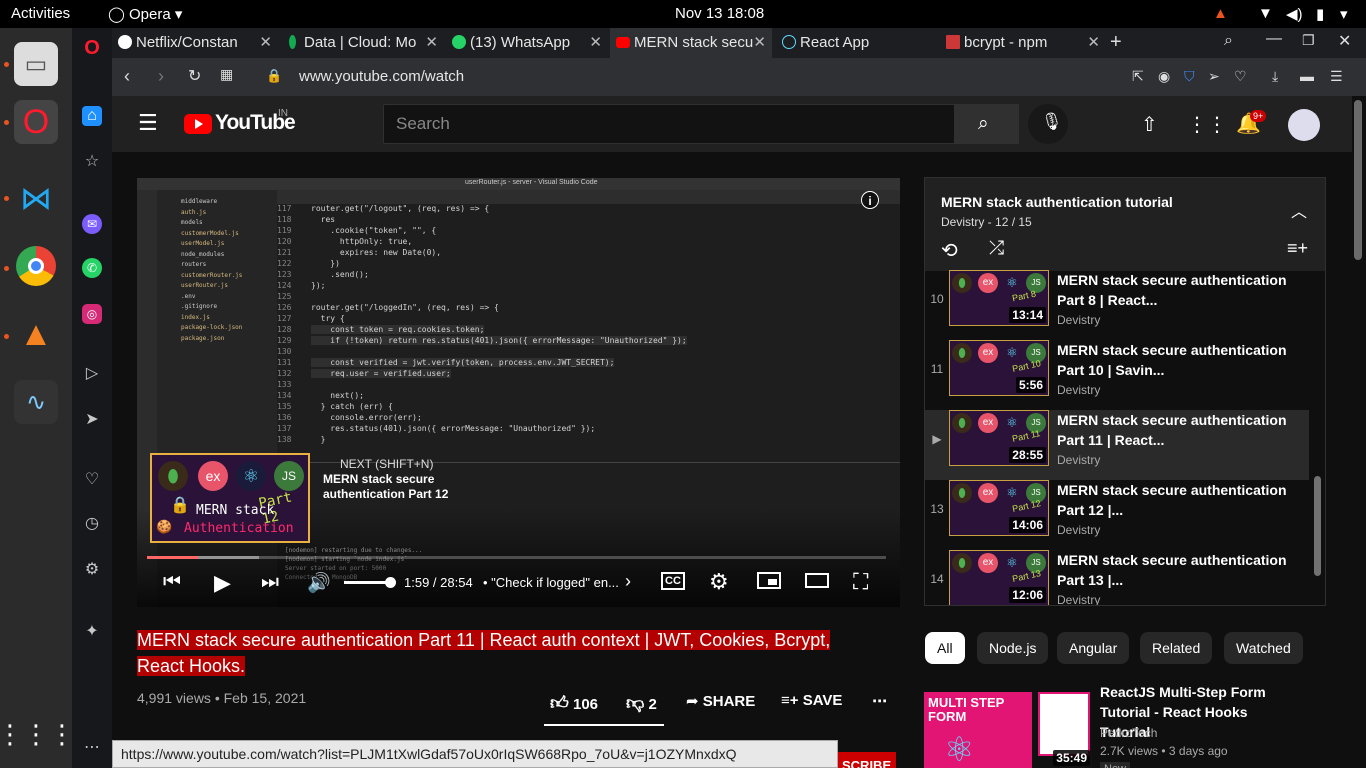  What do you see at coordinates (198, 124) in the screenshot?
I see `youtube-logo-icon` at bounding box center [198, 124].